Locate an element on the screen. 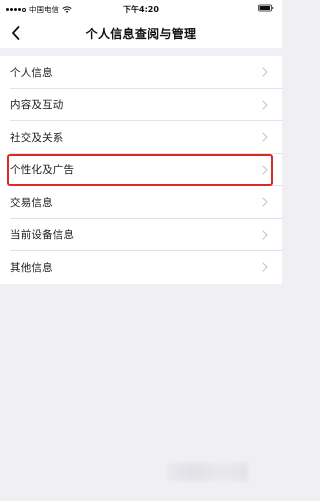  page-title: 个人信息查阅与管理 is located at coordinates (141, 34).